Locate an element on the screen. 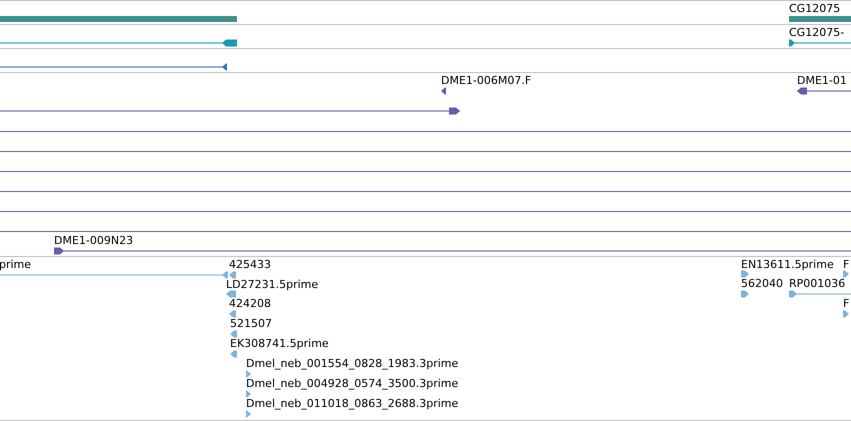 The width and height of the screenshot is (851, 421). feature-label: Dmel_neb_004928_0574_3500.3prime is located at coordinates (352, 384).